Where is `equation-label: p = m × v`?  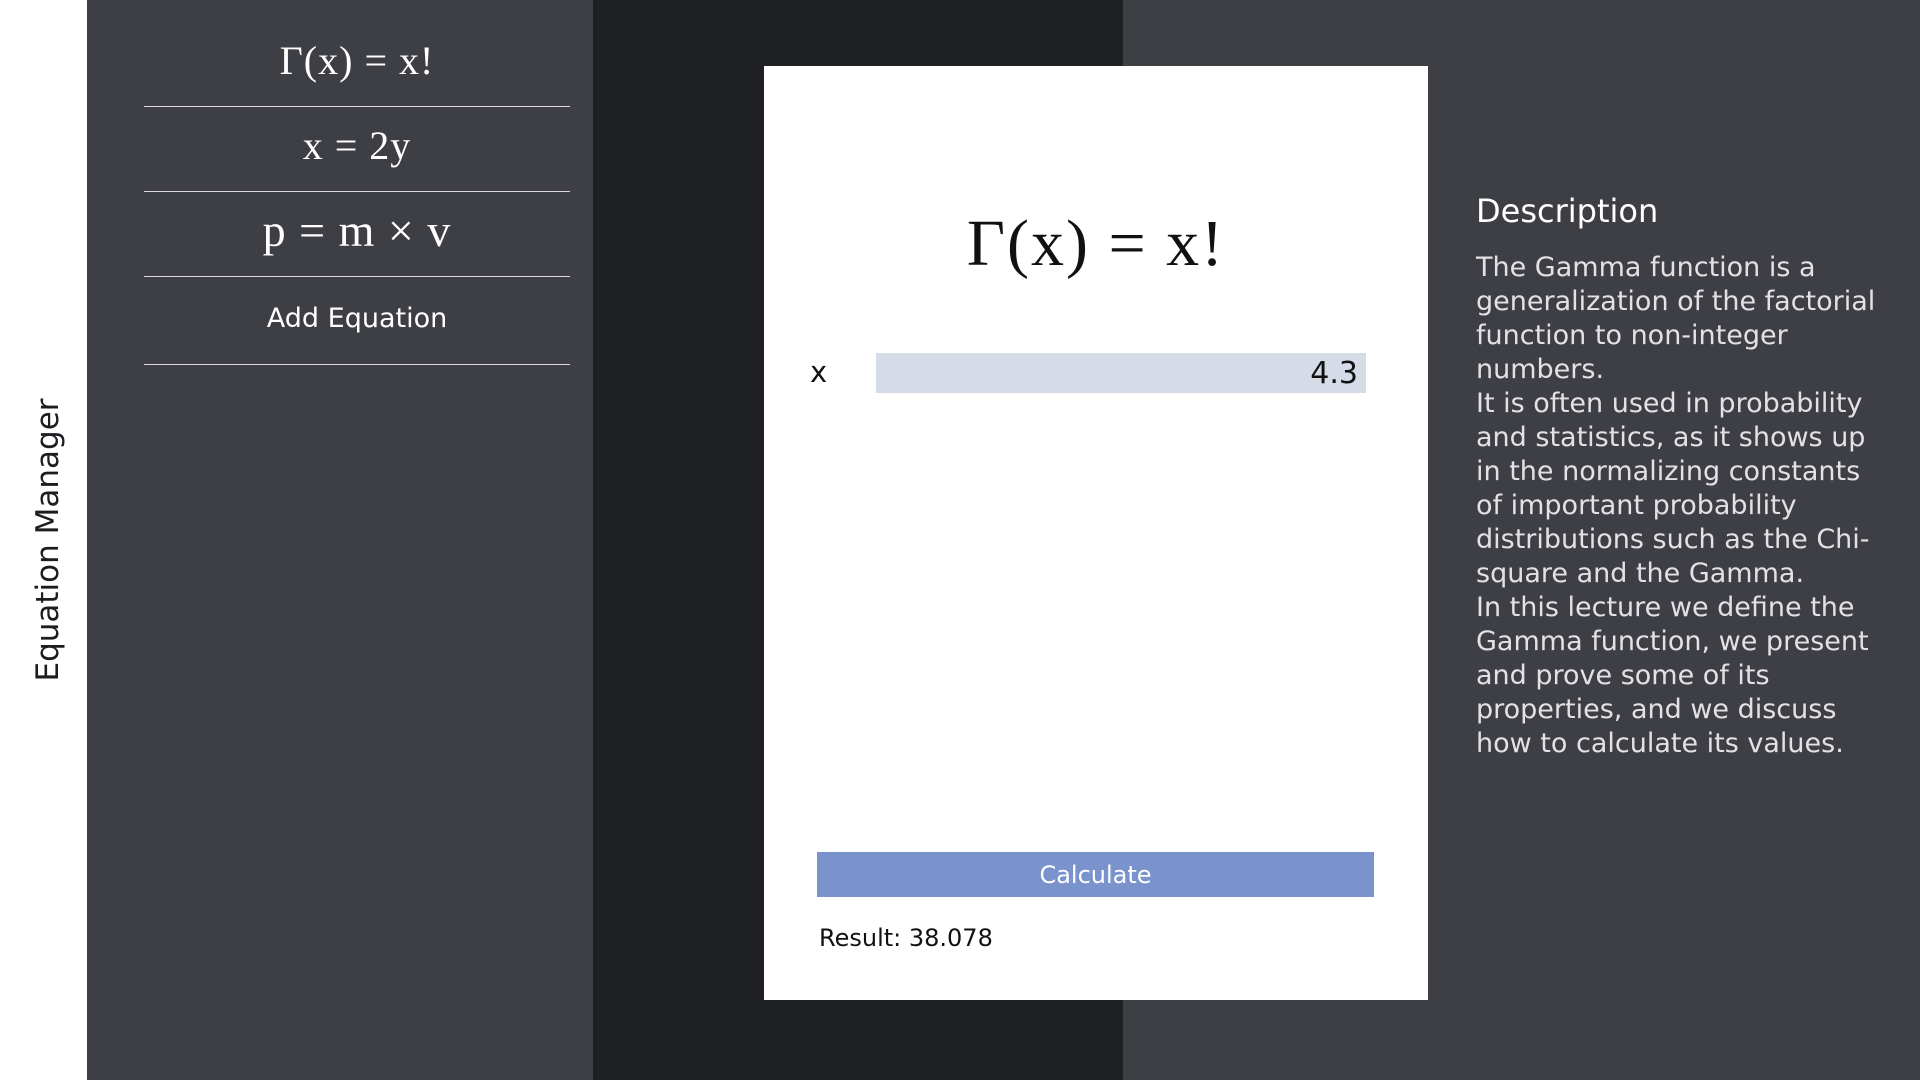 equation-label: p = m × v is located at coordinates (357, 230).